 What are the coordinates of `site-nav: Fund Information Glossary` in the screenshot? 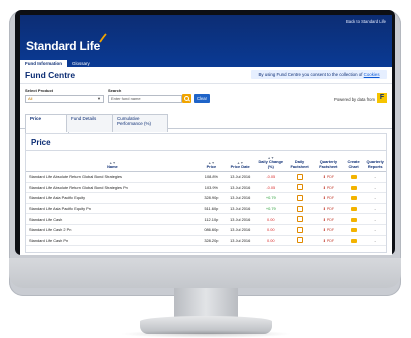 It's located at (57, 63).